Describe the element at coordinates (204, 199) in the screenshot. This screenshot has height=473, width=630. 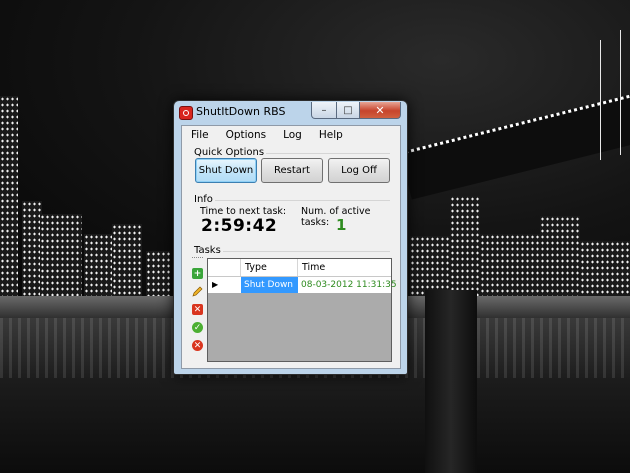
I see `info-label: Info` at that location.